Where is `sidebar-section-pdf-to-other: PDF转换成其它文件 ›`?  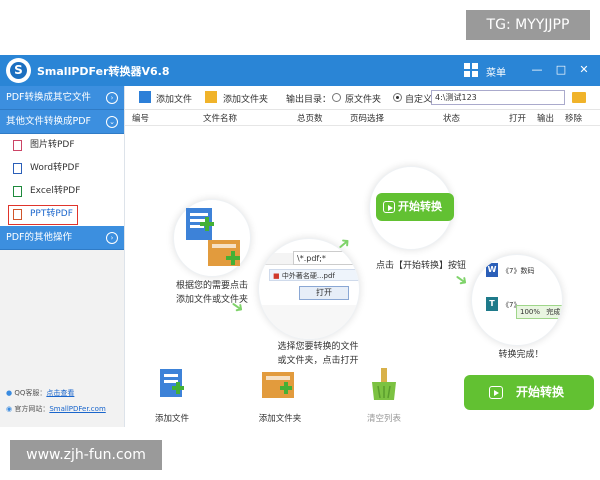 sidebar-section-pdf-to-other: PDF转换成其它文件 › is located at coordinates (62, 98).